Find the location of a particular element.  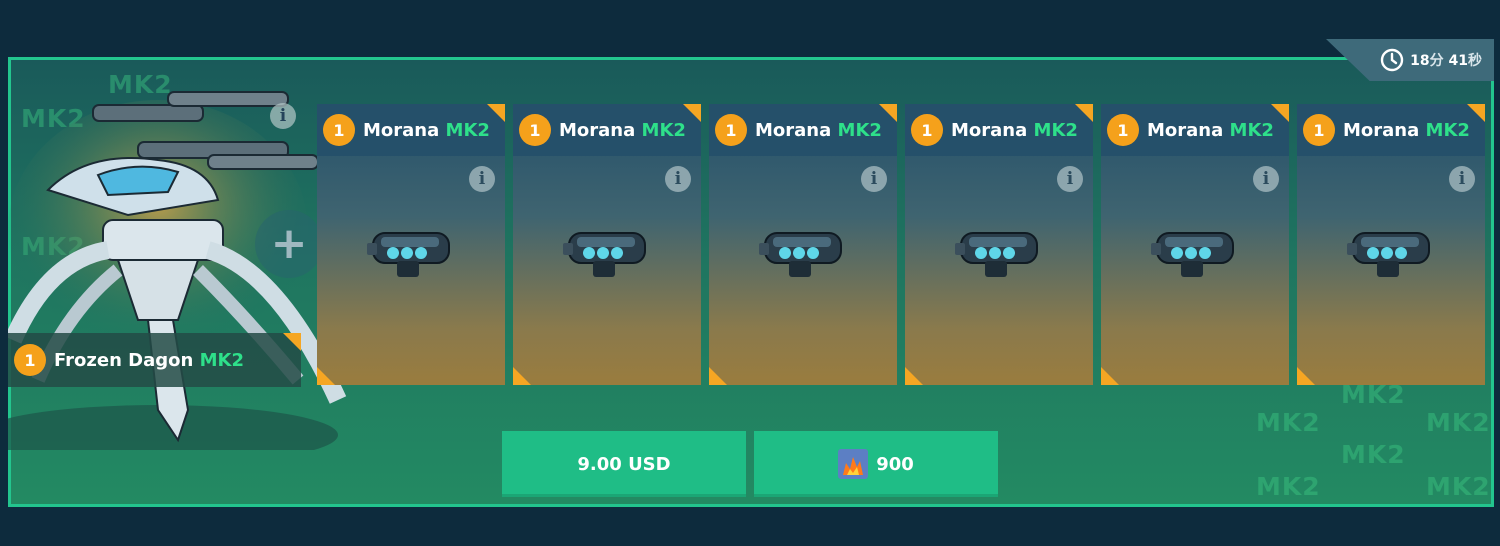

buy-gold-button: 900 is located at coordinates (876, 464).